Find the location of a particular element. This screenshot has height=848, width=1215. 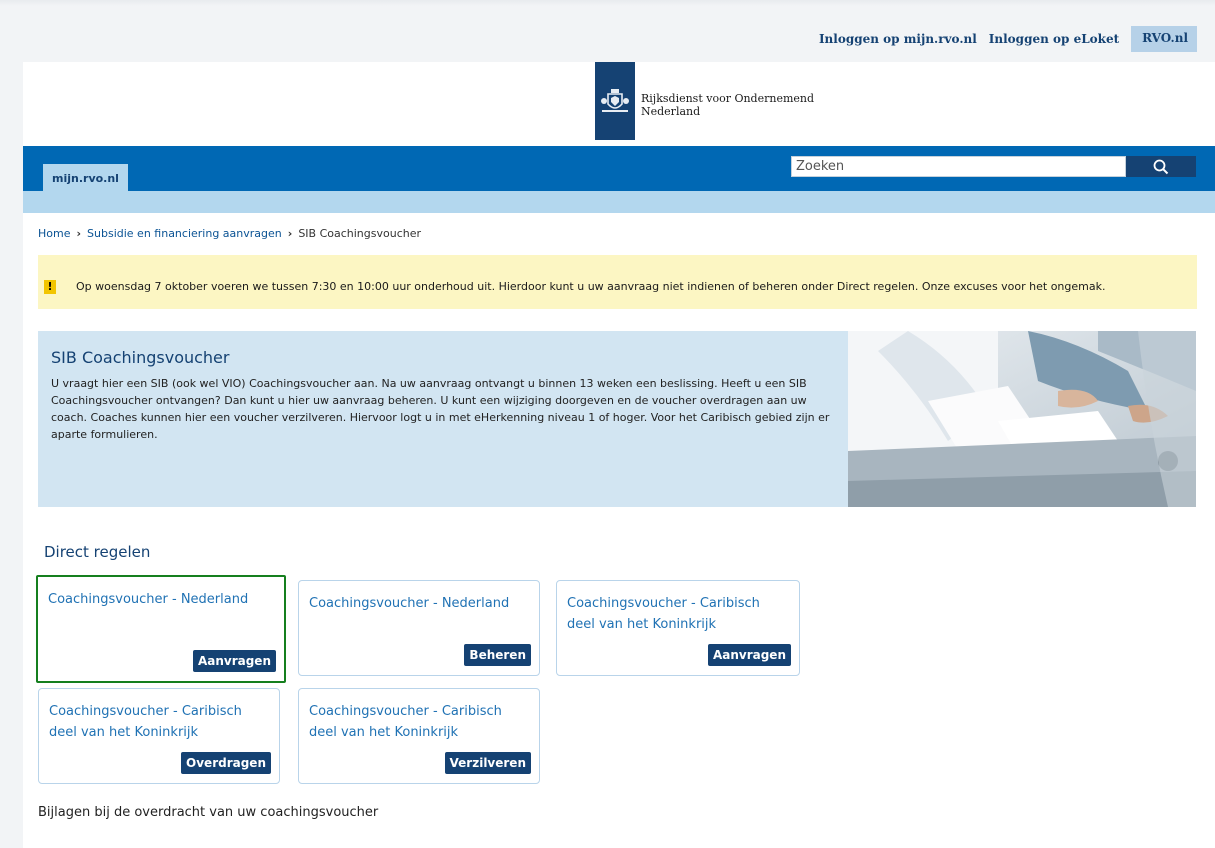

card-nederland-beheren: Coachingsvoucher - Nederland Beheren is located at coordinates (419, 628).